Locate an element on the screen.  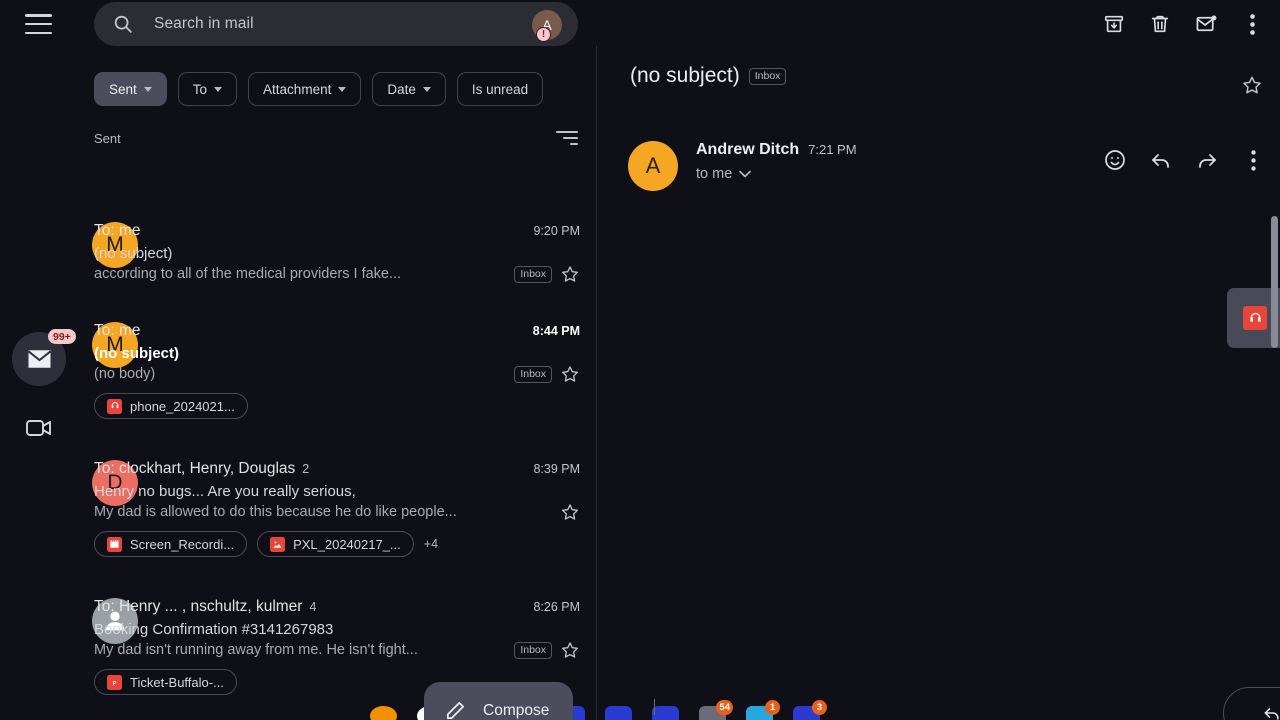
forward-icon is located at coordinates (1207, 160).